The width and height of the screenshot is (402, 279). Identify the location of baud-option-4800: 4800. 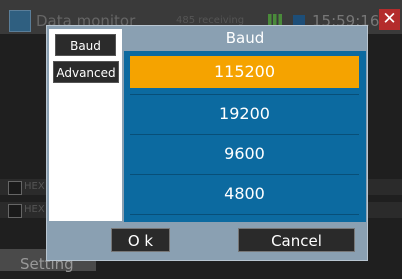
(244, 194).